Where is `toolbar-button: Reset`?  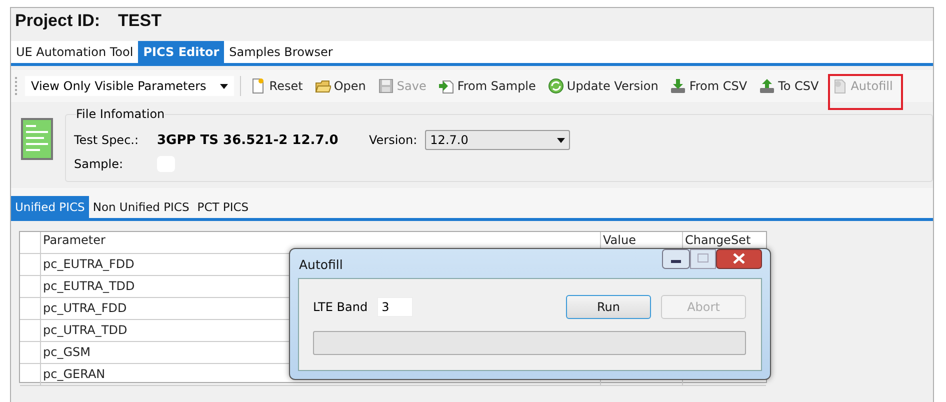 toolbar-button: Reset is located at coordinates (276, 86).